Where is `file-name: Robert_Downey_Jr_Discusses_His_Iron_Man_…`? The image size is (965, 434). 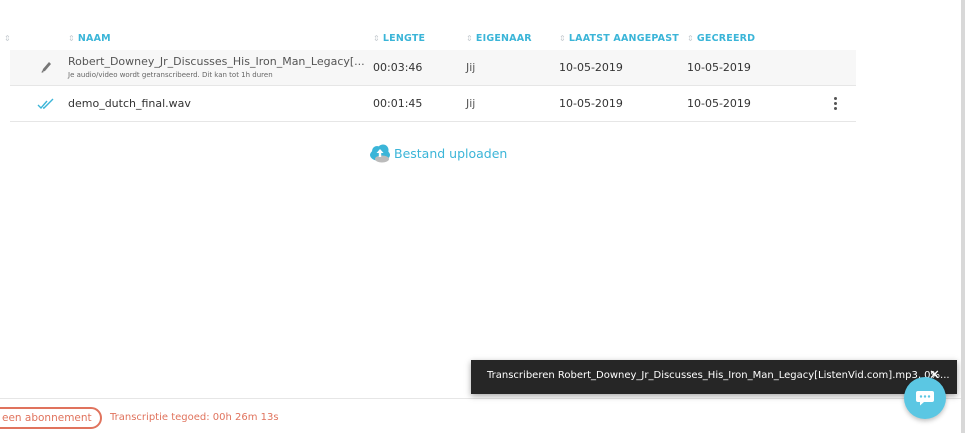
file-name: Robert_Downey_Jr_Discusses_His_Iron_Man_… is located at coordinates (216, 61).